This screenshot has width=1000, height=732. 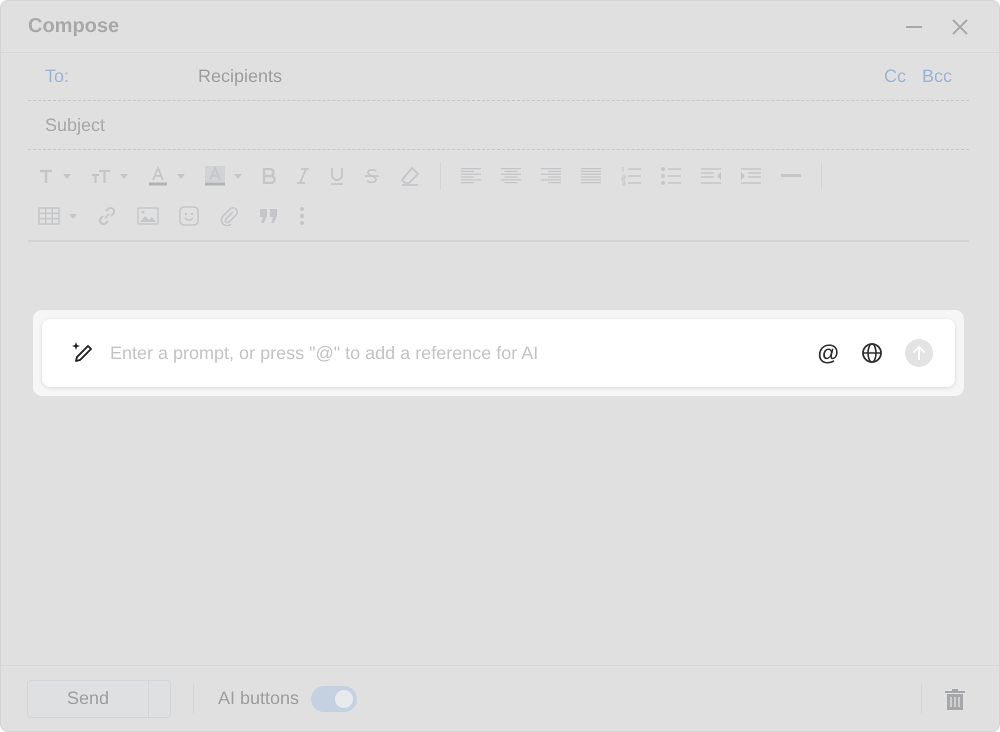 What do you see at coordinates (269, 216) in the screenshot?
I see `quote-icon` at bounding box center [269, 216].